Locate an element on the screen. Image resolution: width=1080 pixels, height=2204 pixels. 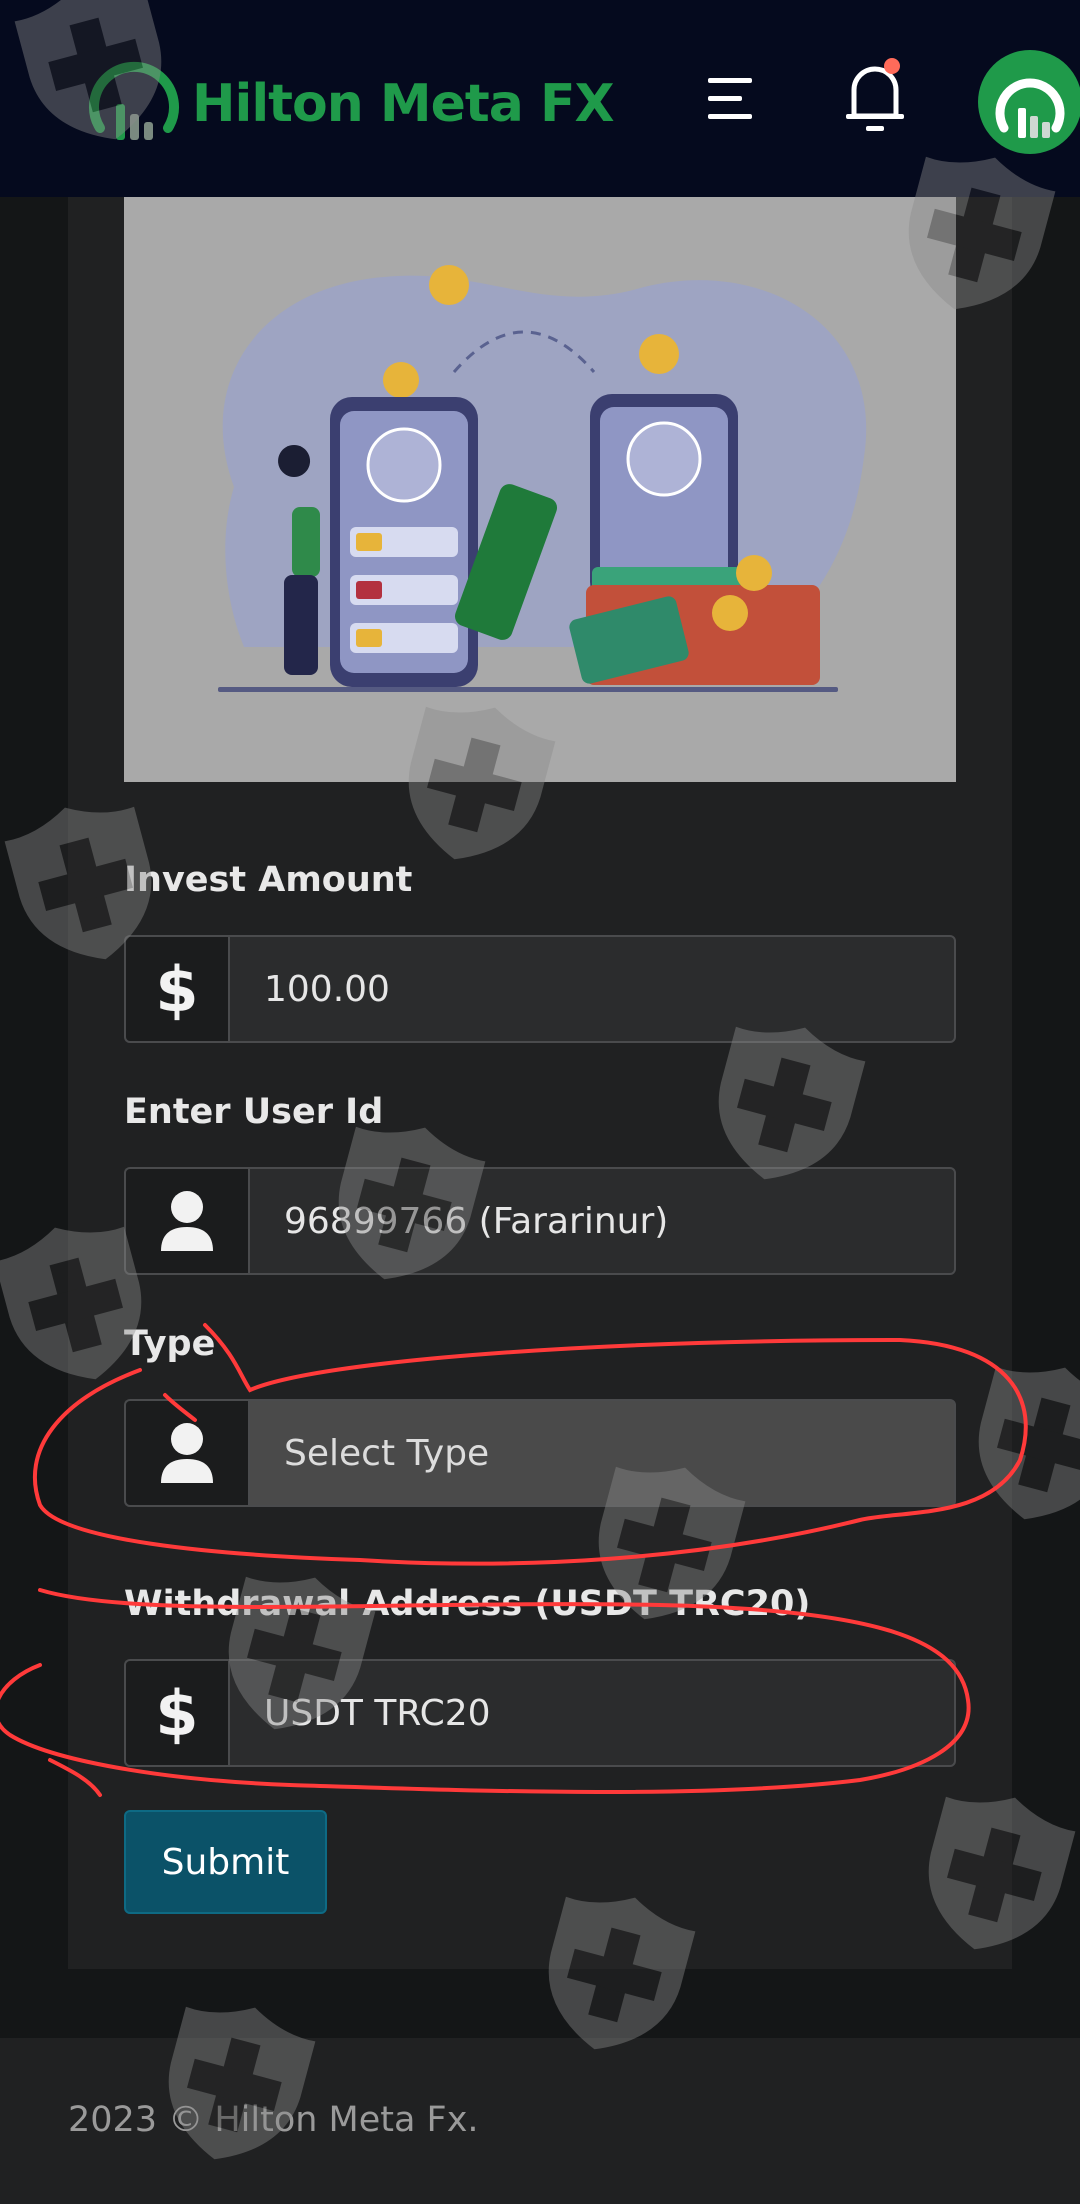
withdrawal-address-group: $ USDT TRC20 is located at coordinates (540, 1713).